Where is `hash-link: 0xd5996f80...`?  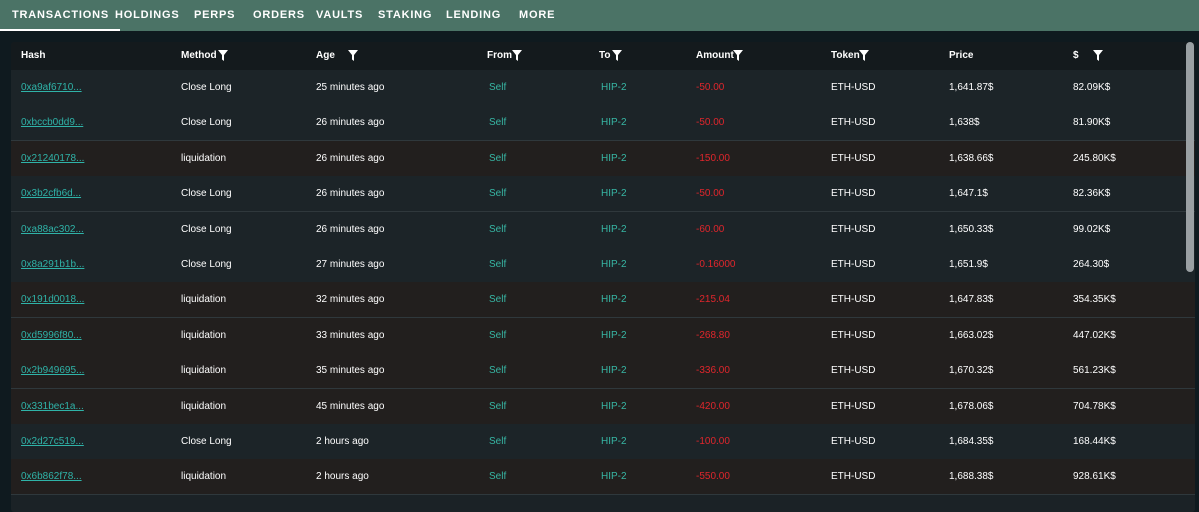
hash-link: 0xd5996f80... is located at coordinates (51, 335).